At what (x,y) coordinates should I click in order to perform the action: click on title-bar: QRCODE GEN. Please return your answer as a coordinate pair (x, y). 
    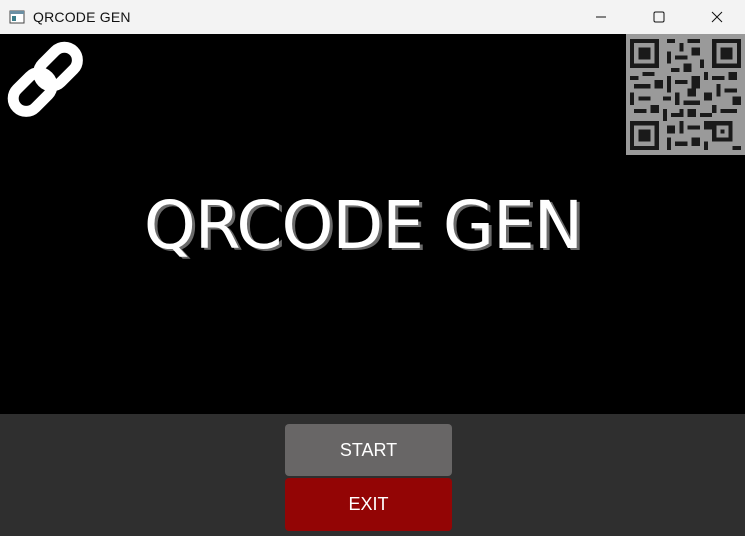
    Looking at the image, I should click on (372, 17).